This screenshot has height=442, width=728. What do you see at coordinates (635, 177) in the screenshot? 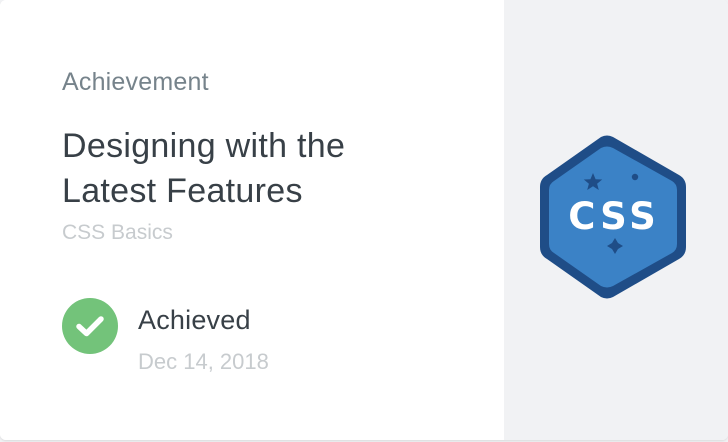
I see `dot-icon` at bounding box center [635, 177].